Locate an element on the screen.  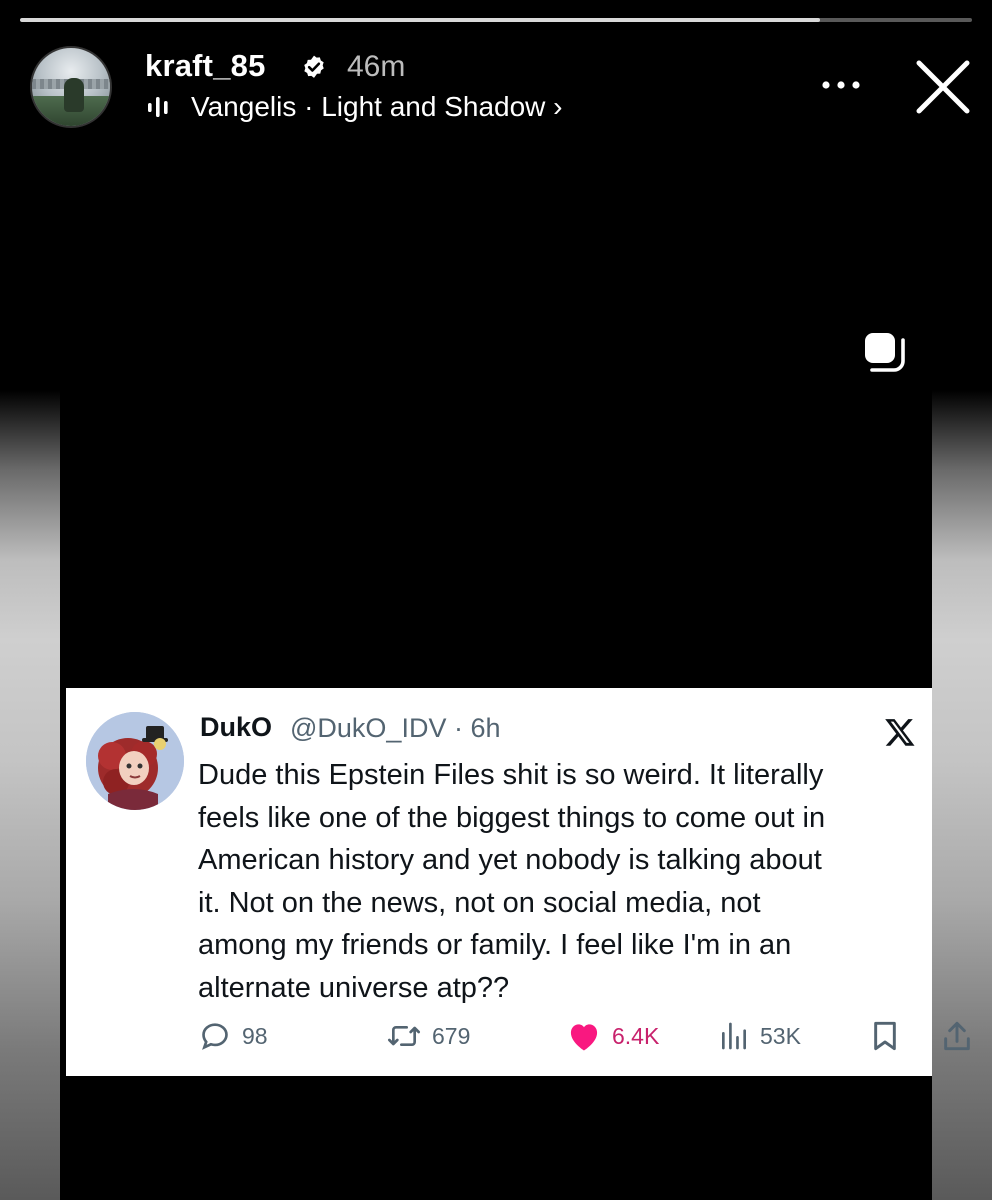
heart-icon is located at coordinates (584, 1037).